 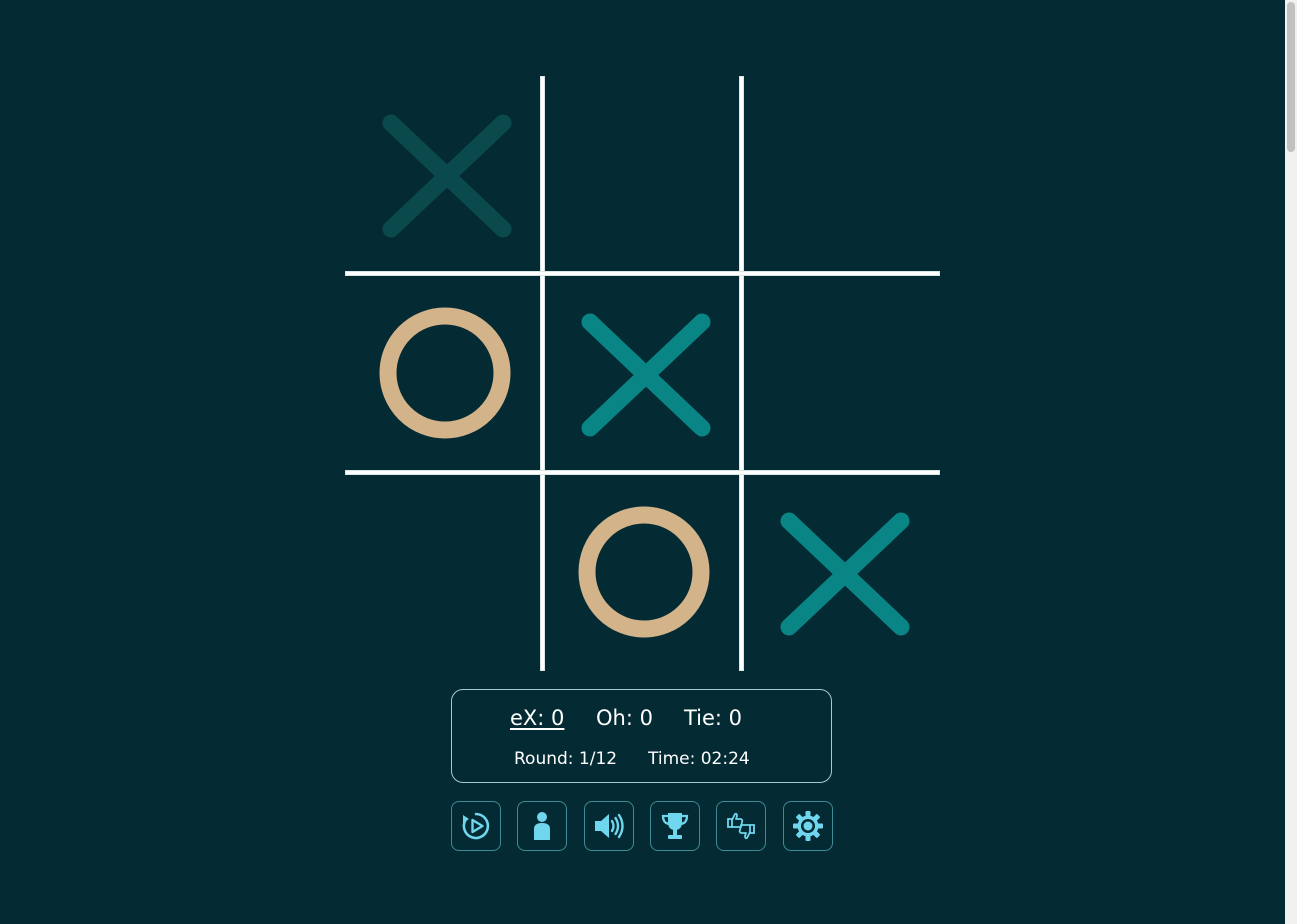 What do you see at coordinates (643, 826) in the screenshot?
I see `toolbar` at bounding box center [643, 826].